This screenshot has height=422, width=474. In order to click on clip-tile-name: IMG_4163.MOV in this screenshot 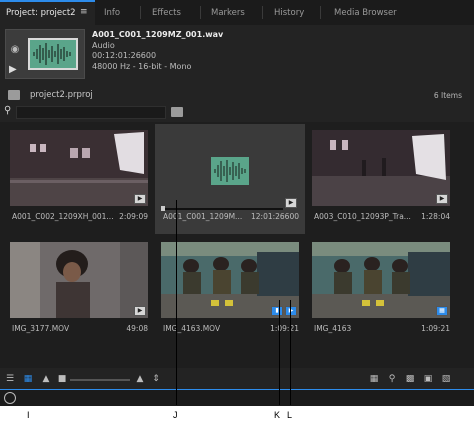, I will do `click(192, 328)`.